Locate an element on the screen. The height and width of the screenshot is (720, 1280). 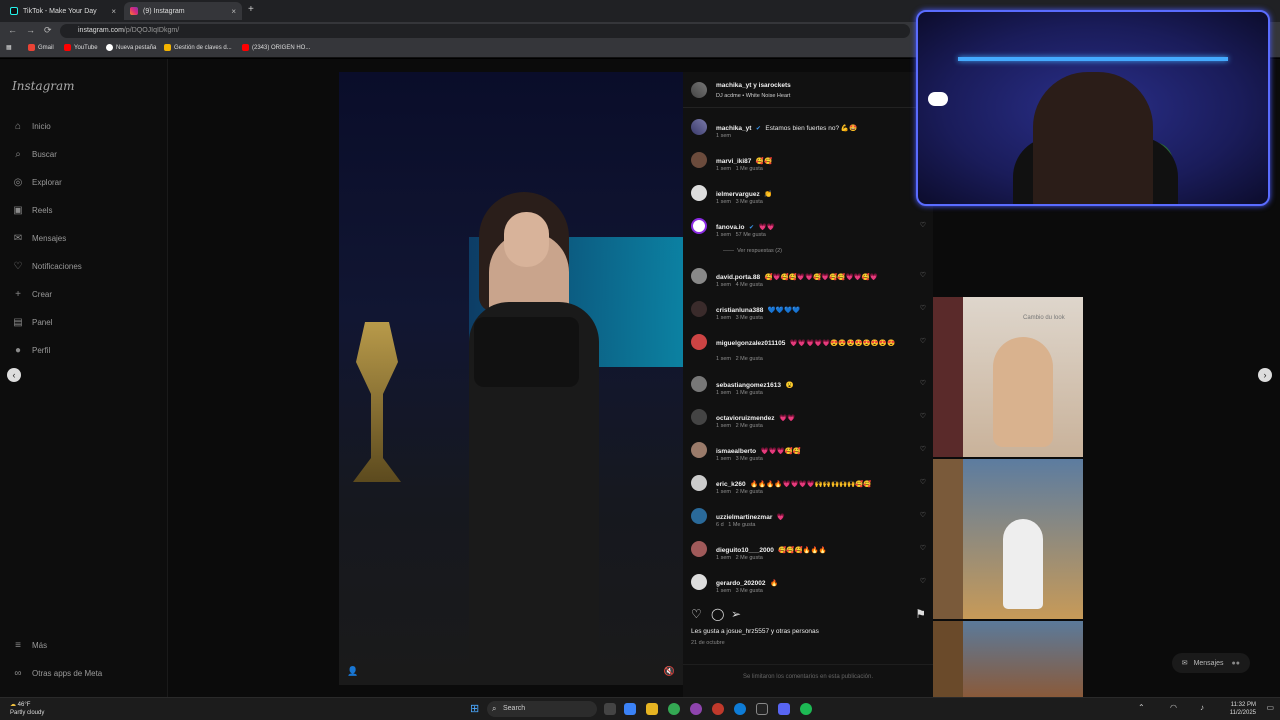
sidebar-item-inicio: ⌂ Inicio is located at coordinates (31, 126).